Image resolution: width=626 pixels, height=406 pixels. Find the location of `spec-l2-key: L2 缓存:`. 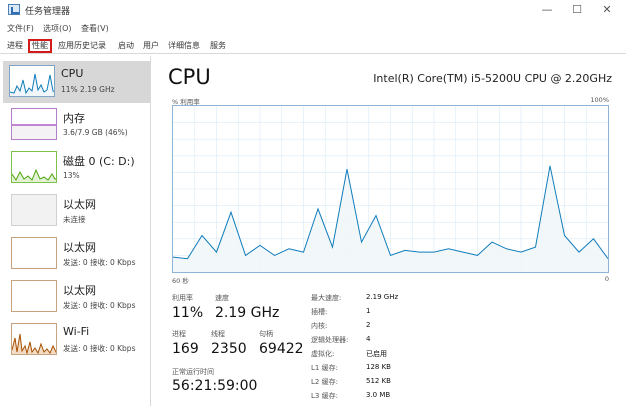

spec-l2-key: L2 缓存: is located at coordinates (324, 382).